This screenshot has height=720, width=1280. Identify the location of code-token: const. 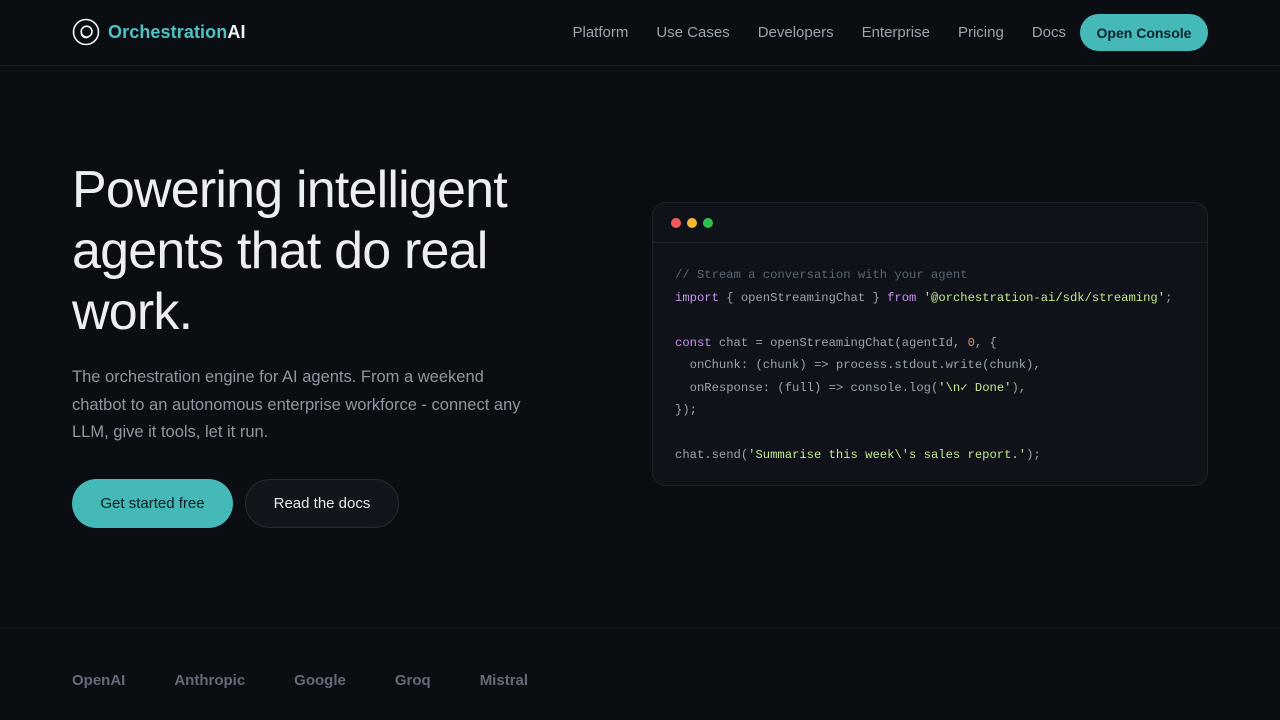
(693, 342).